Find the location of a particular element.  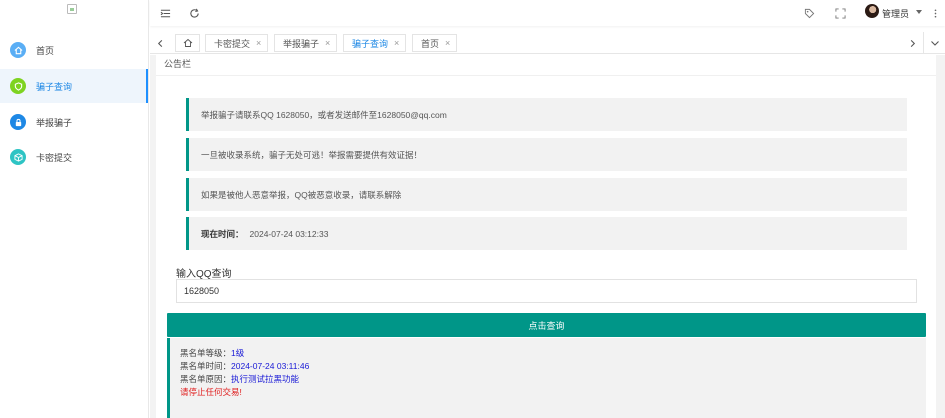

qq-query-input is located at coordinates (546, 291).